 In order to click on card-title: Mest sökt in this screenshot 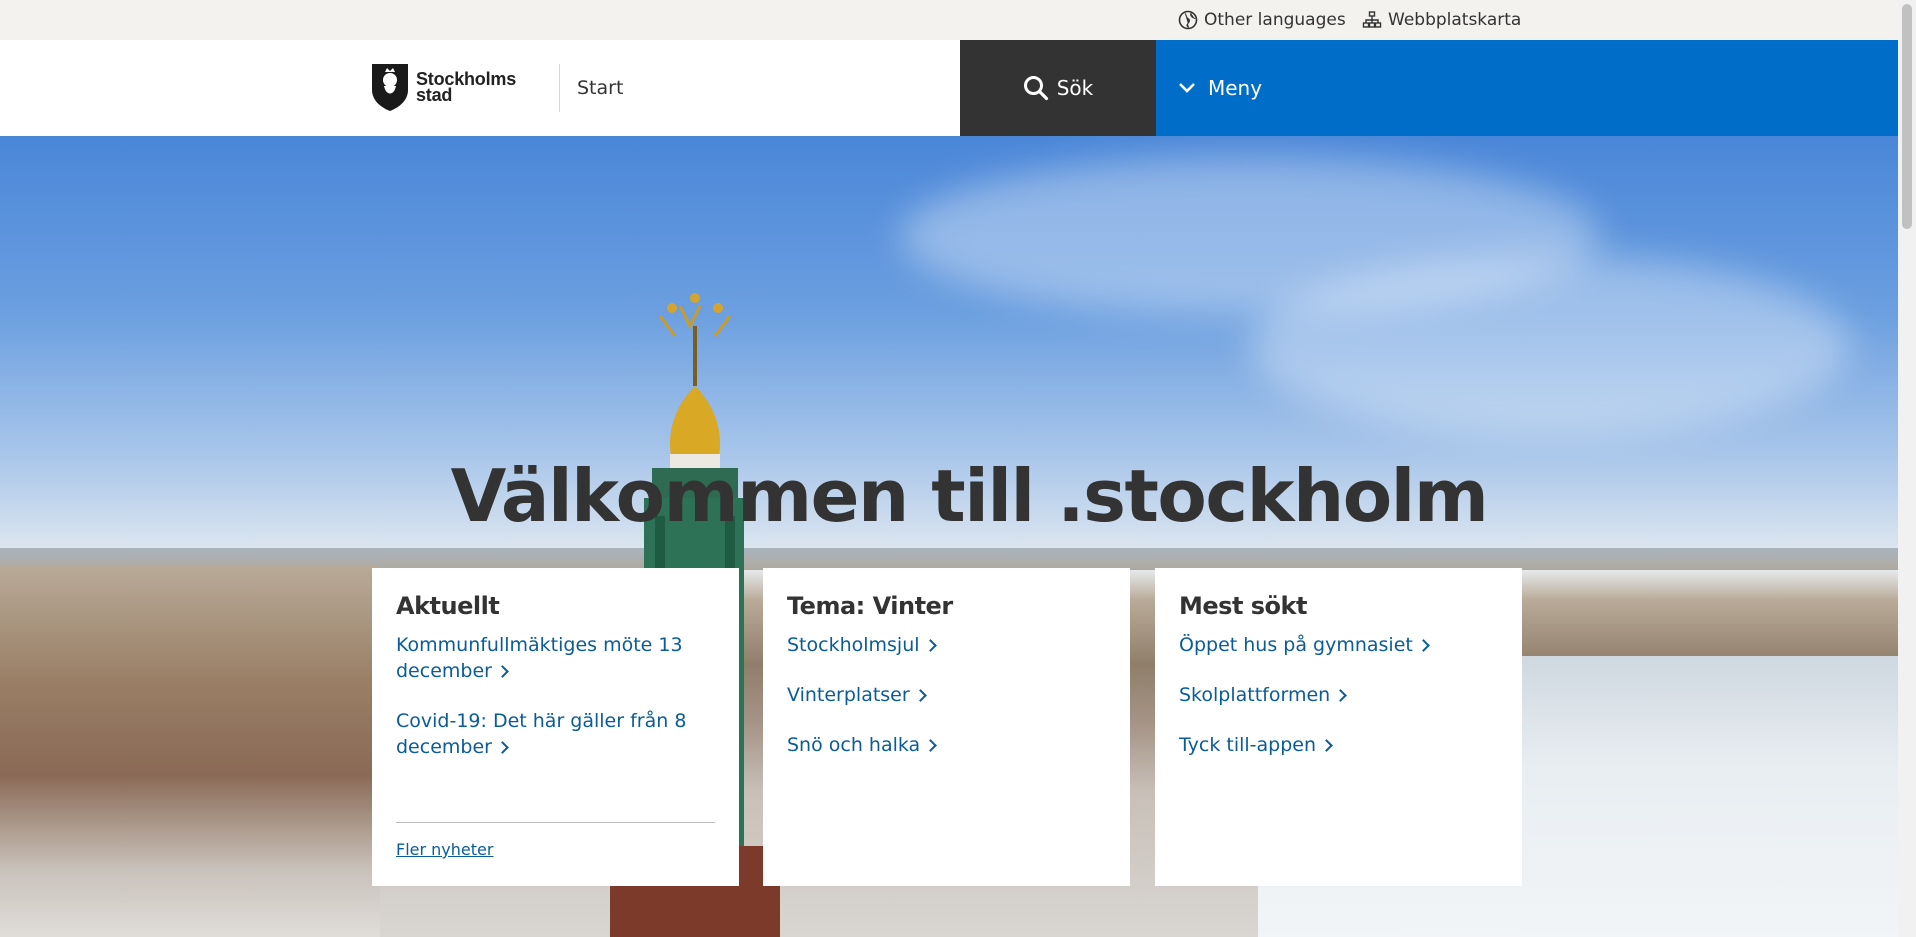, I will do `click(1243, 606)`.